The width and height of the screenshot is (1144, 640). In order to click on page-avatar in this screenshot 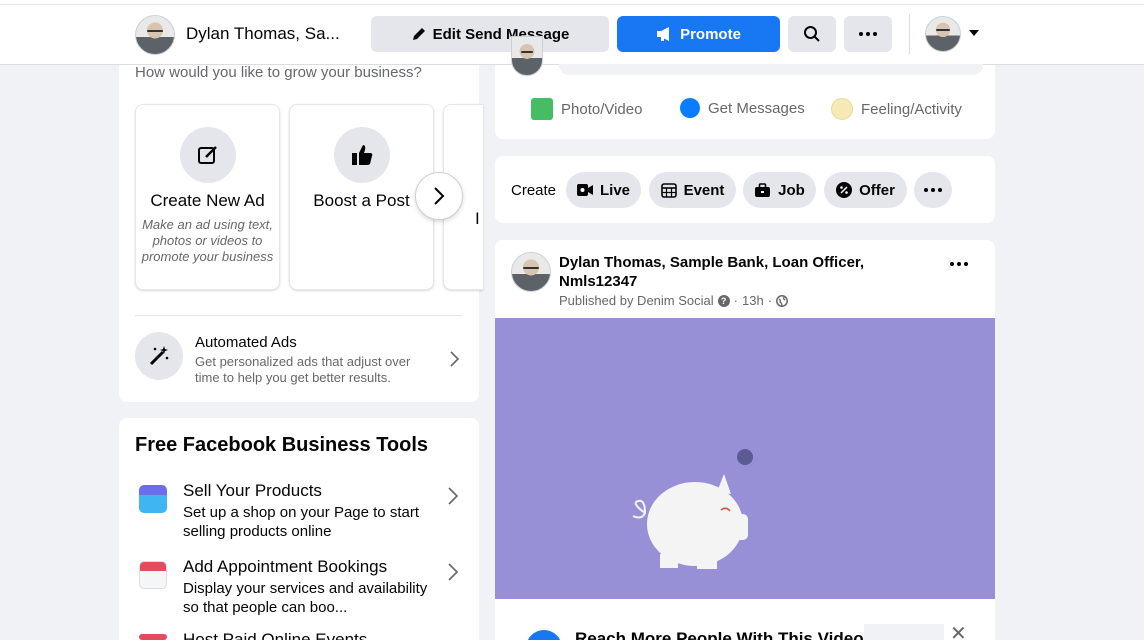, I will do `click(155, 35)`.